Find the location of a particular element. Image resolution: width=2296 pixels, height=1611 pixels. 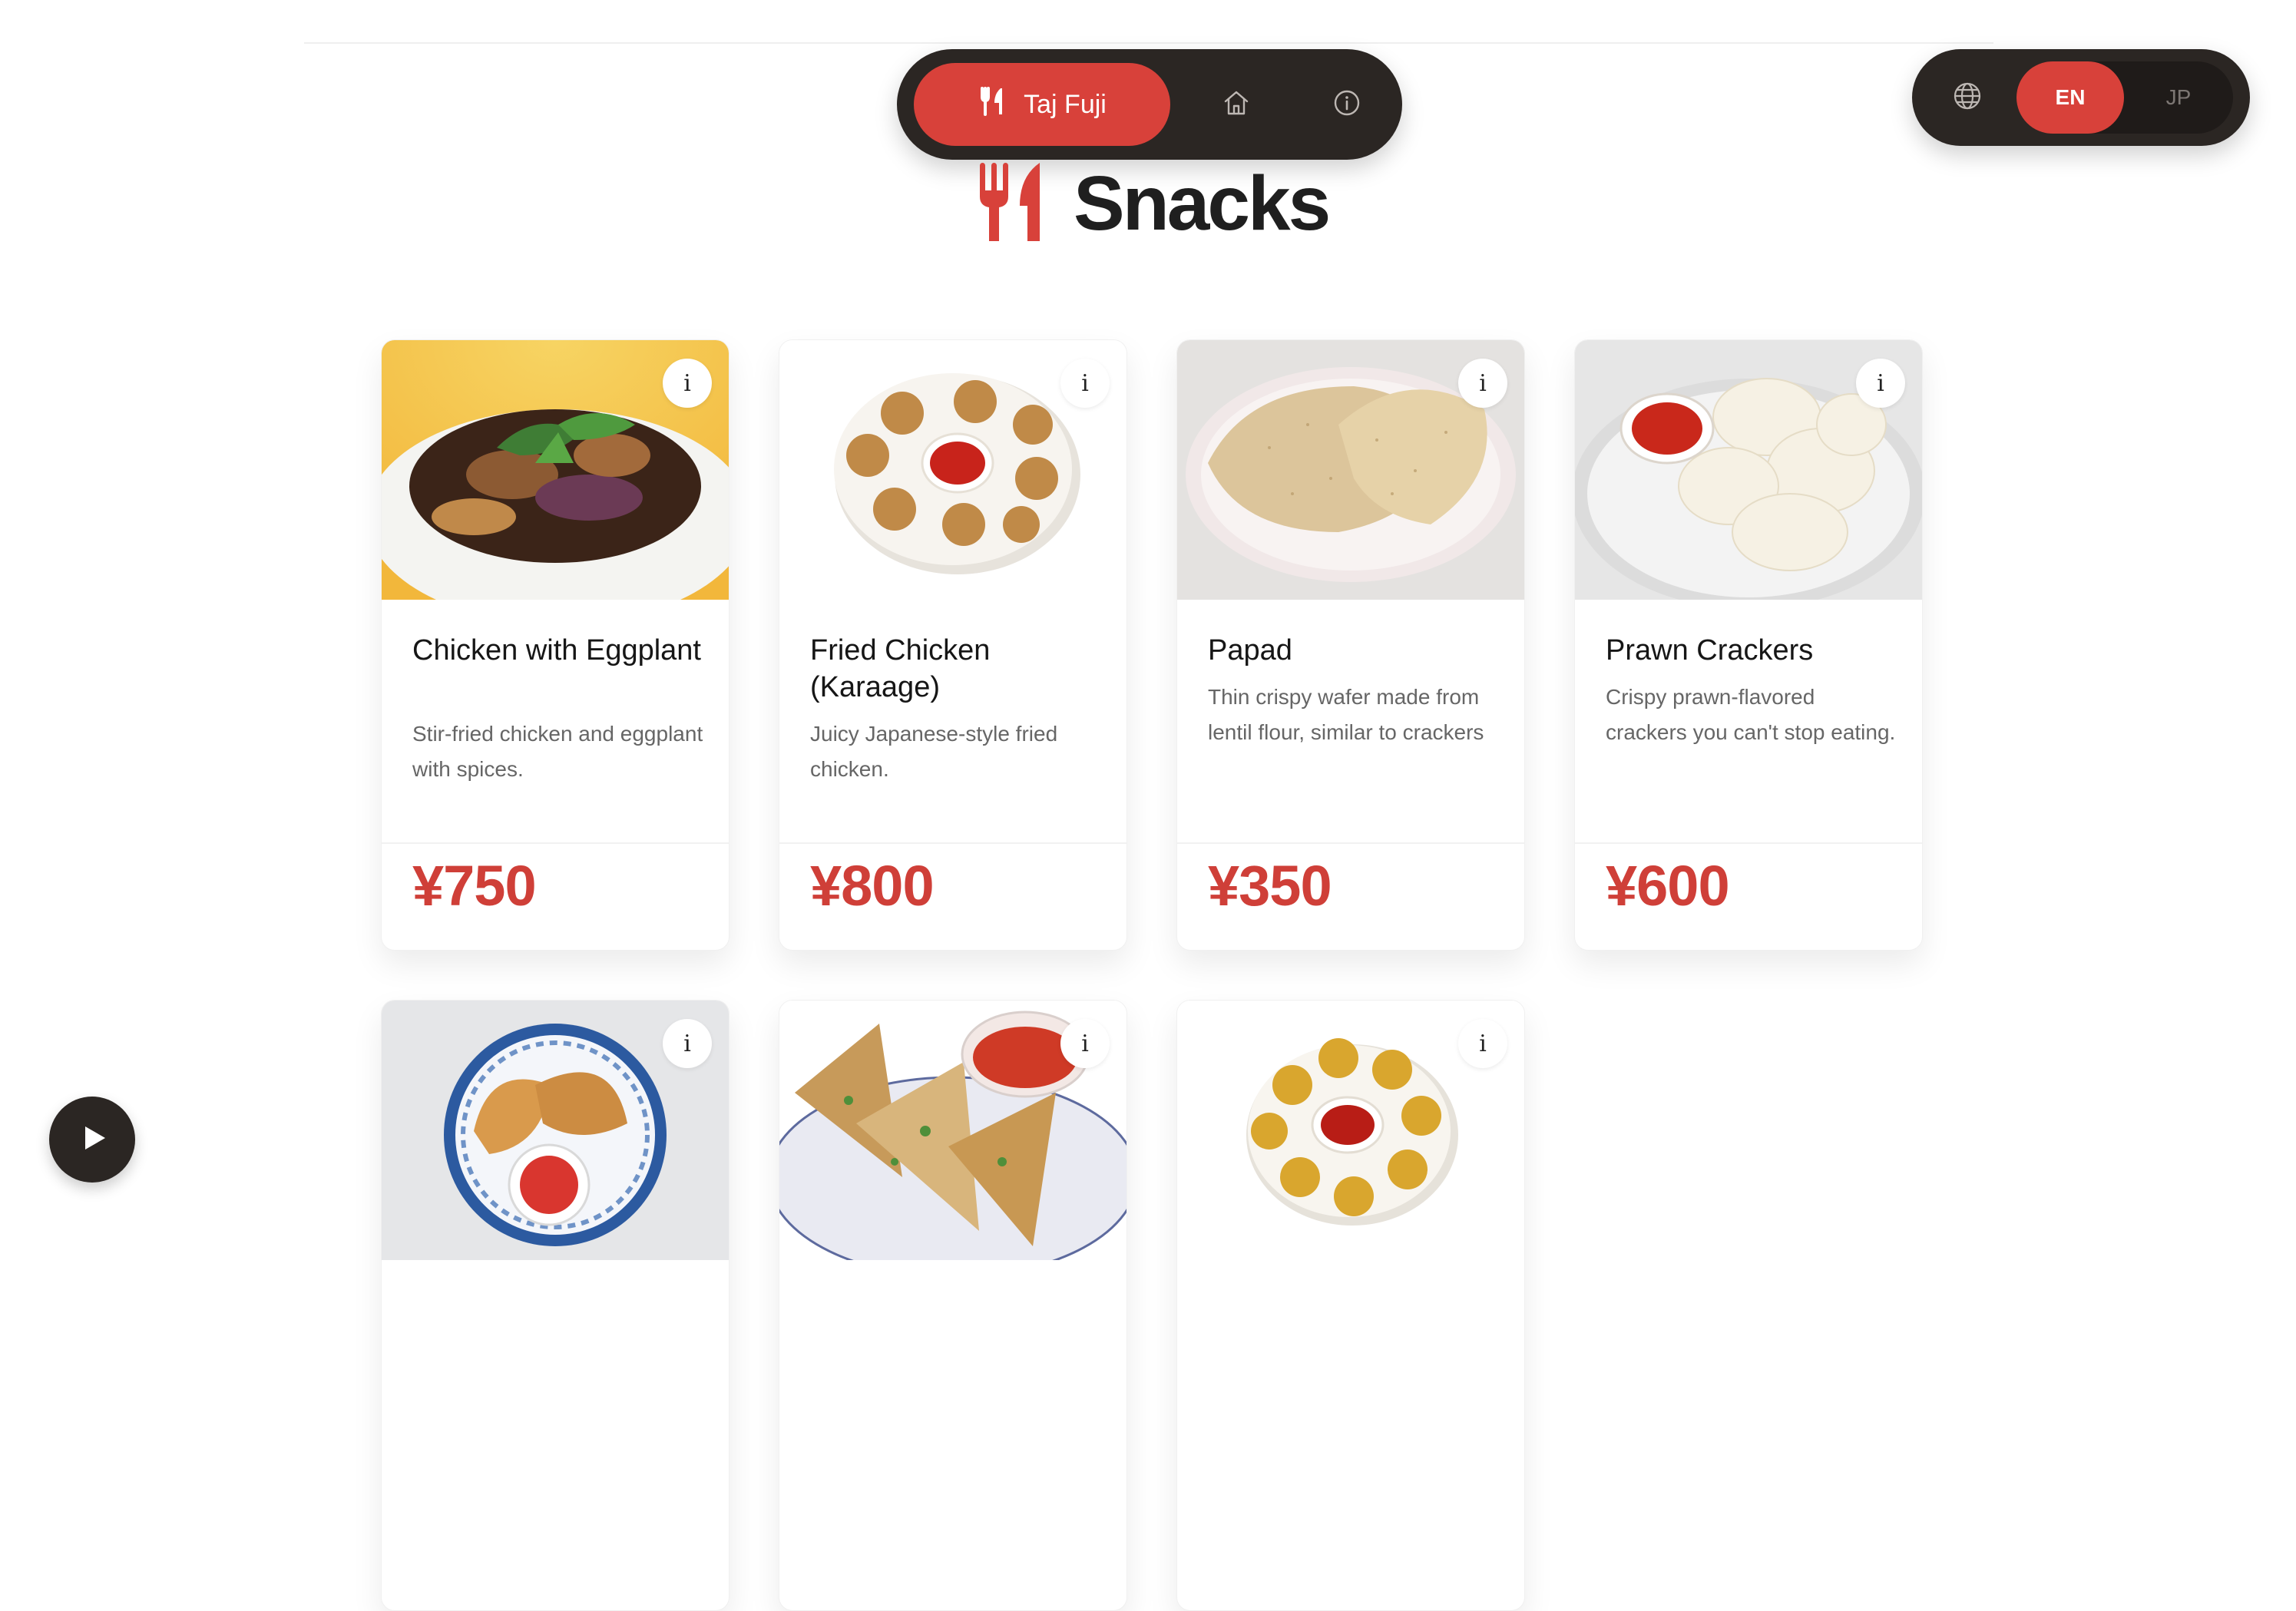

section-heading: Snacks is located at coordinates (1154, 204).